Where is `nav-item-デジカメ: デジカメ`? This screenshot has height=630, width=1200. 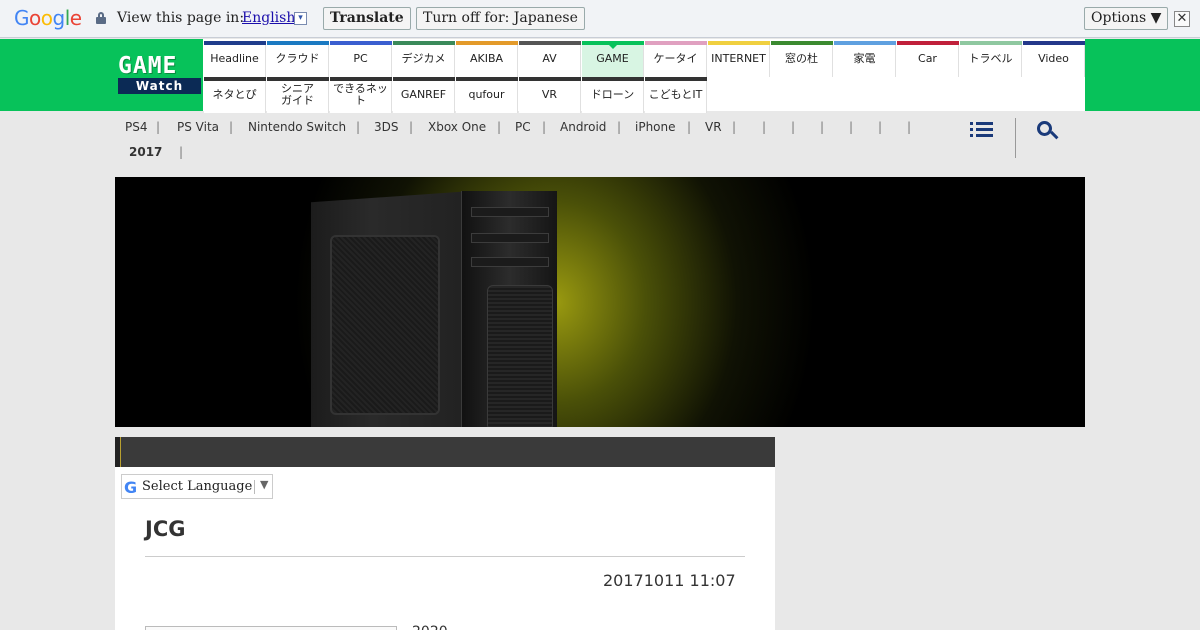 nav-item-デジカメ: デジカメ is located at coordinates (424, 59).